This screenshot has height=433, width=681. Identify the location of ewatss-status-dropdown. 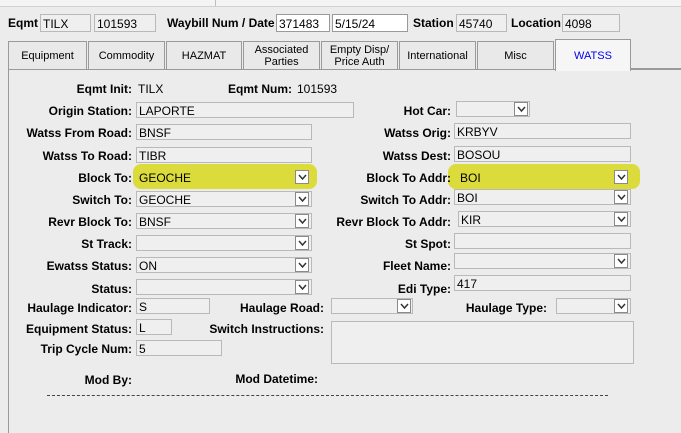
(302, 265).